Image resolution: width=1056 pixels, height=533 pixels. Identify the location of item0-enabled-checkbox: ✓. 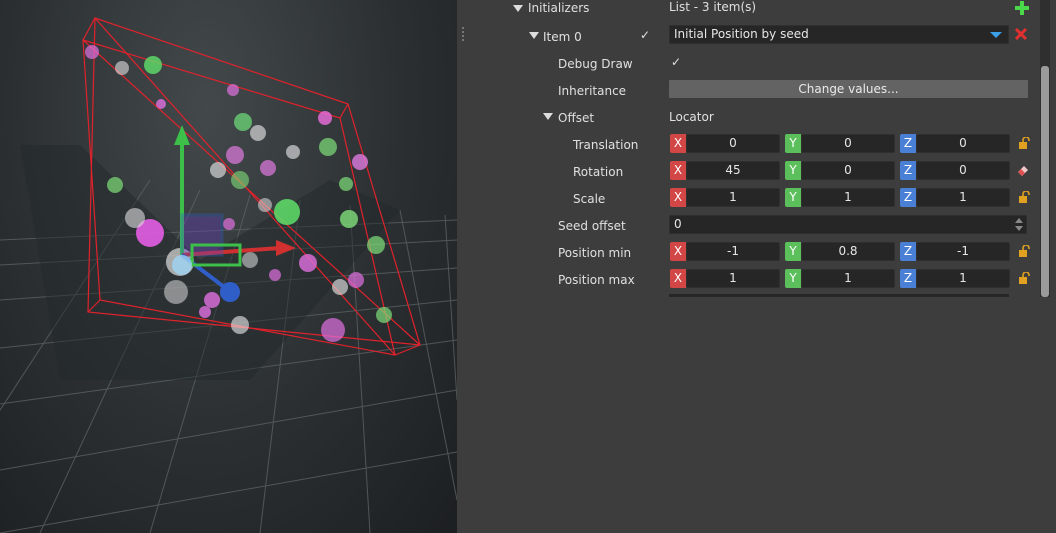
(646, 35).